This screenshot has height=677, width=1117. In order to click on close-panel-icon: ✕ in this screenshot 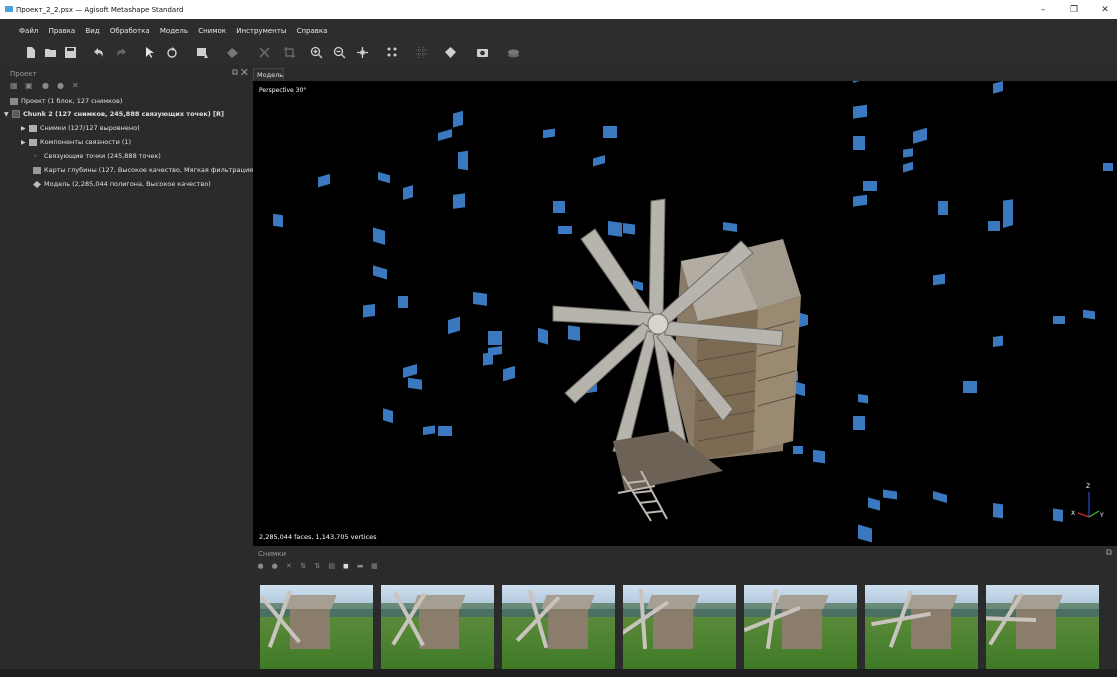, I will do `click(244, 72)`.